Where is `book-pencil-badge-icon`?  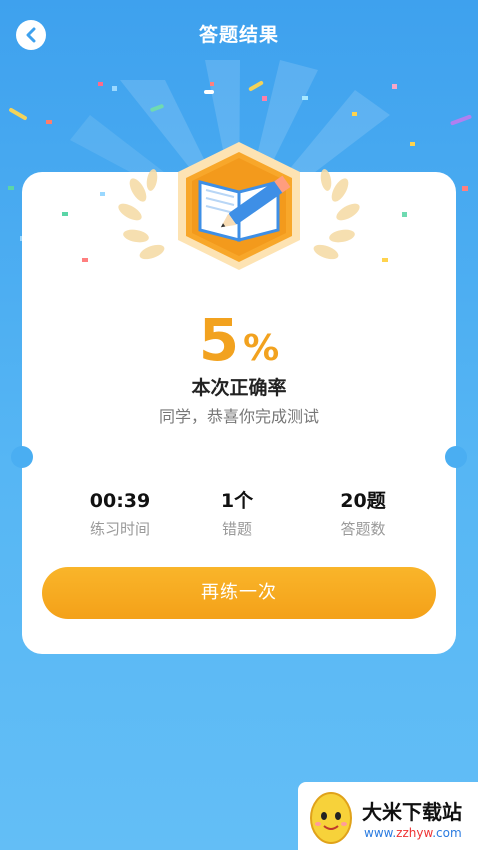
book-pencil-badge-icon is located at coordinates (239, 206).